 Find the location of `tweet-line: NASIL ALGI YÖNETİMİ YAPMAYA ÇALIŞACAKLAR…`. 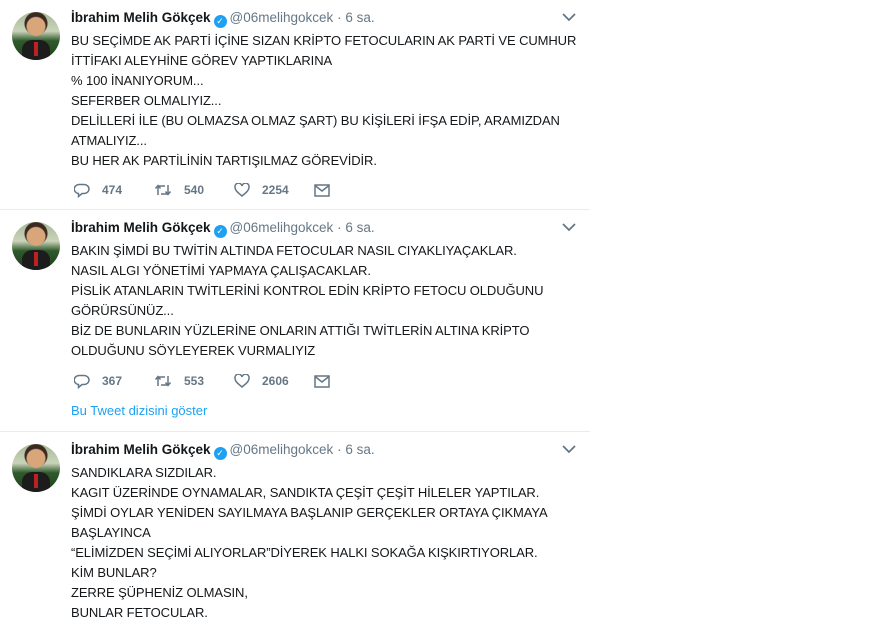

tweet-line: NASIL ALGI YÖNETİMİ YAPMAYA ÇALIŞACAKLAR… is located at coordinates (221, 270).